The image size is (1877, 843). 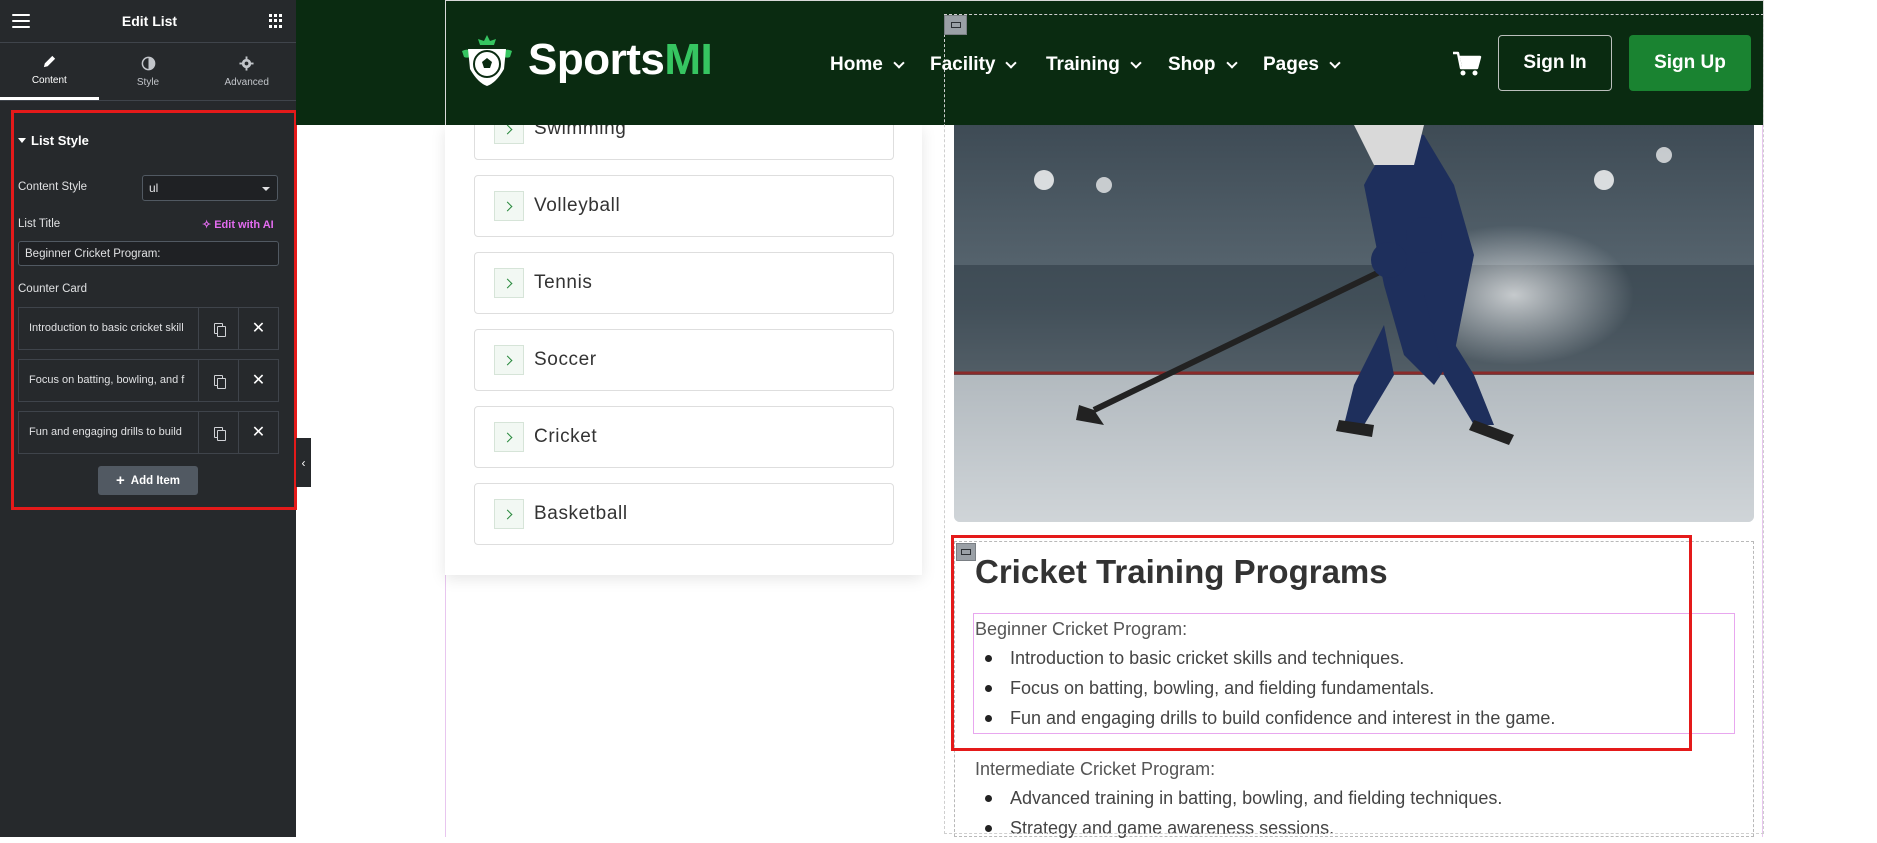 I want to click on nav-pages: Pages, so click(x=1302, y=65).